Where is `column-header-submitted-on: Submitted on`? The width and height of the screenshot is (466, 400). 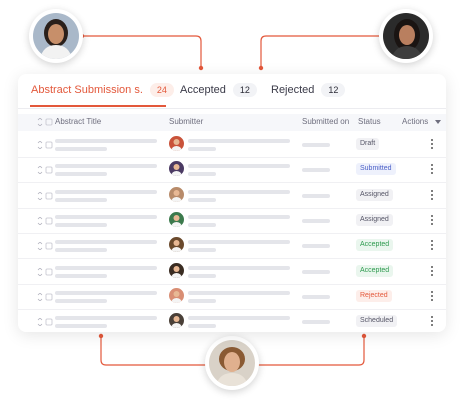
column-header-submitted-on: Submitted on is located at coordinates (325, 121).